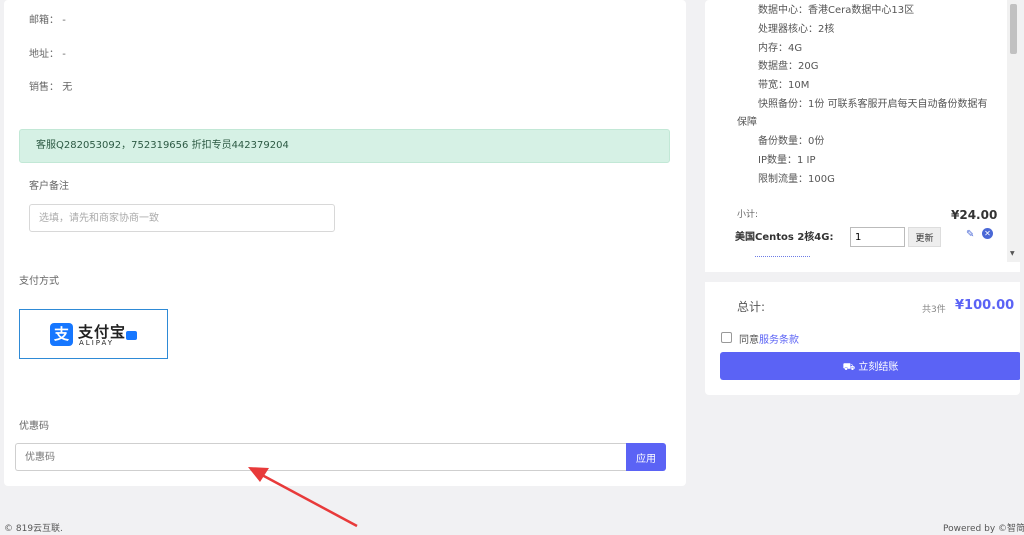 The image size is (1024, 535). Describe the element at coordinates (780, 48) in the screenshot. I see `spec-memory: 内存：4G` at that location.